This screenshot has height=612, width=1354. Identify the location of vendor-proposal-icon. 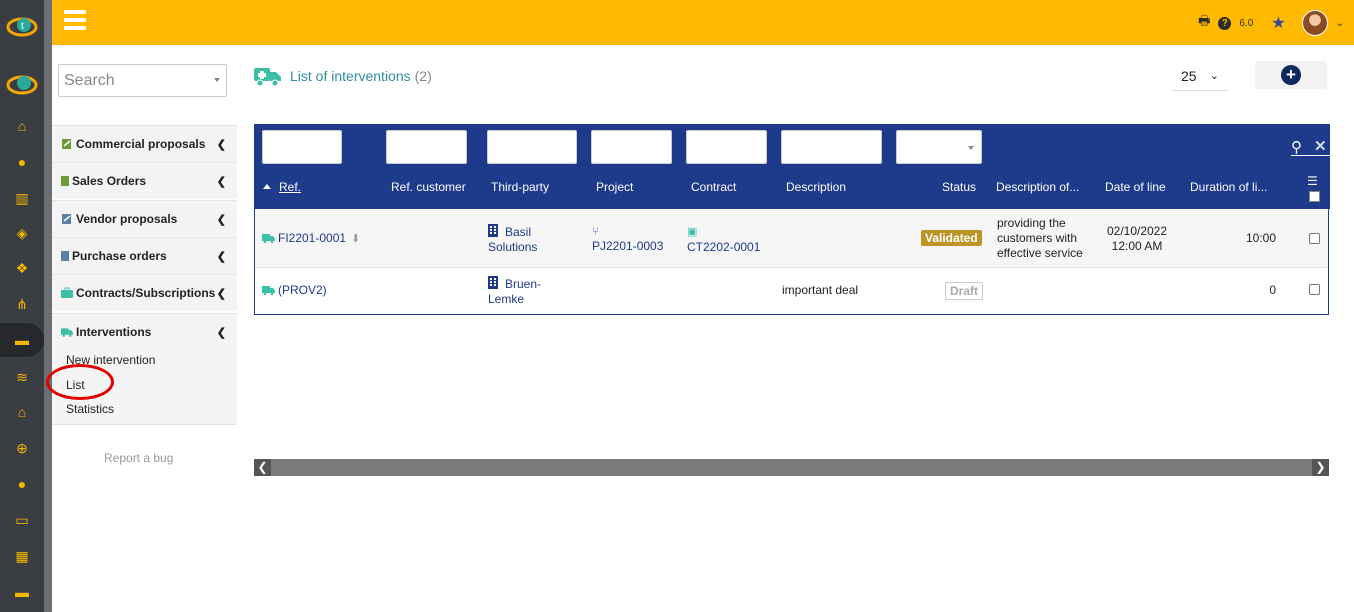
(66, 219).